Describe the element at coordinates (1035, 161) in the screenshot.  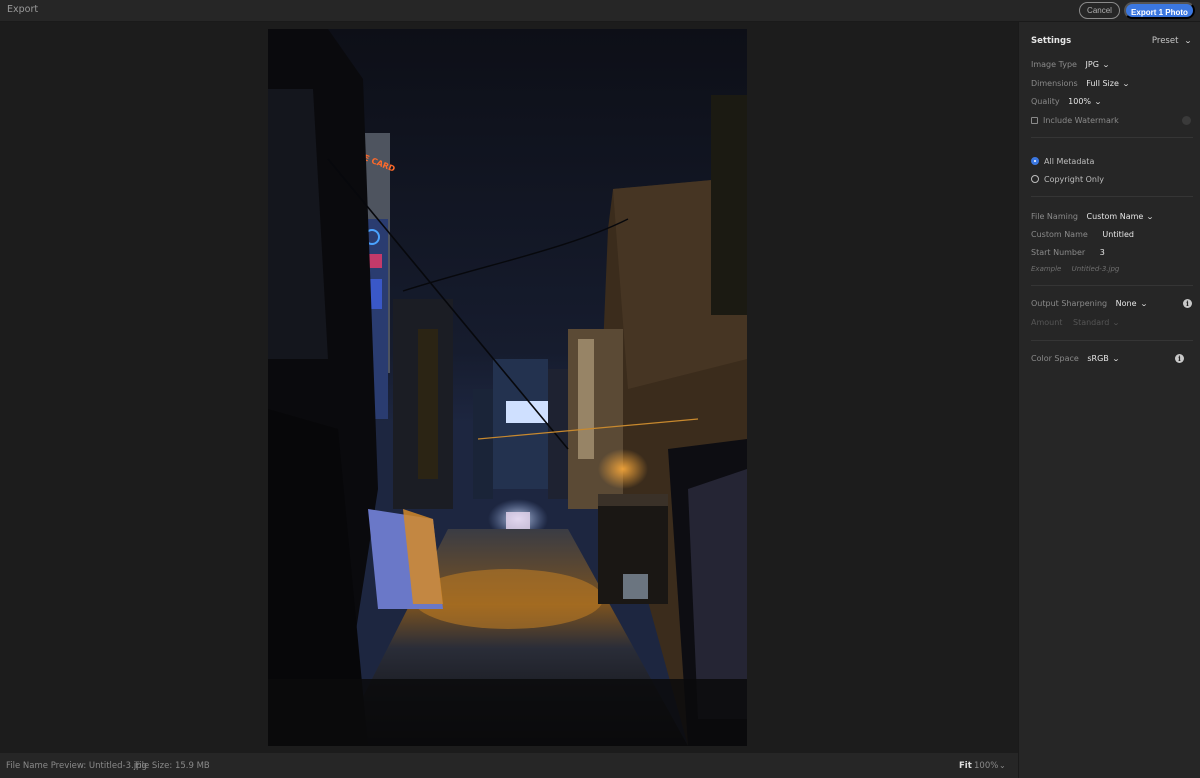
I see `radio-selected-icon` at that location.